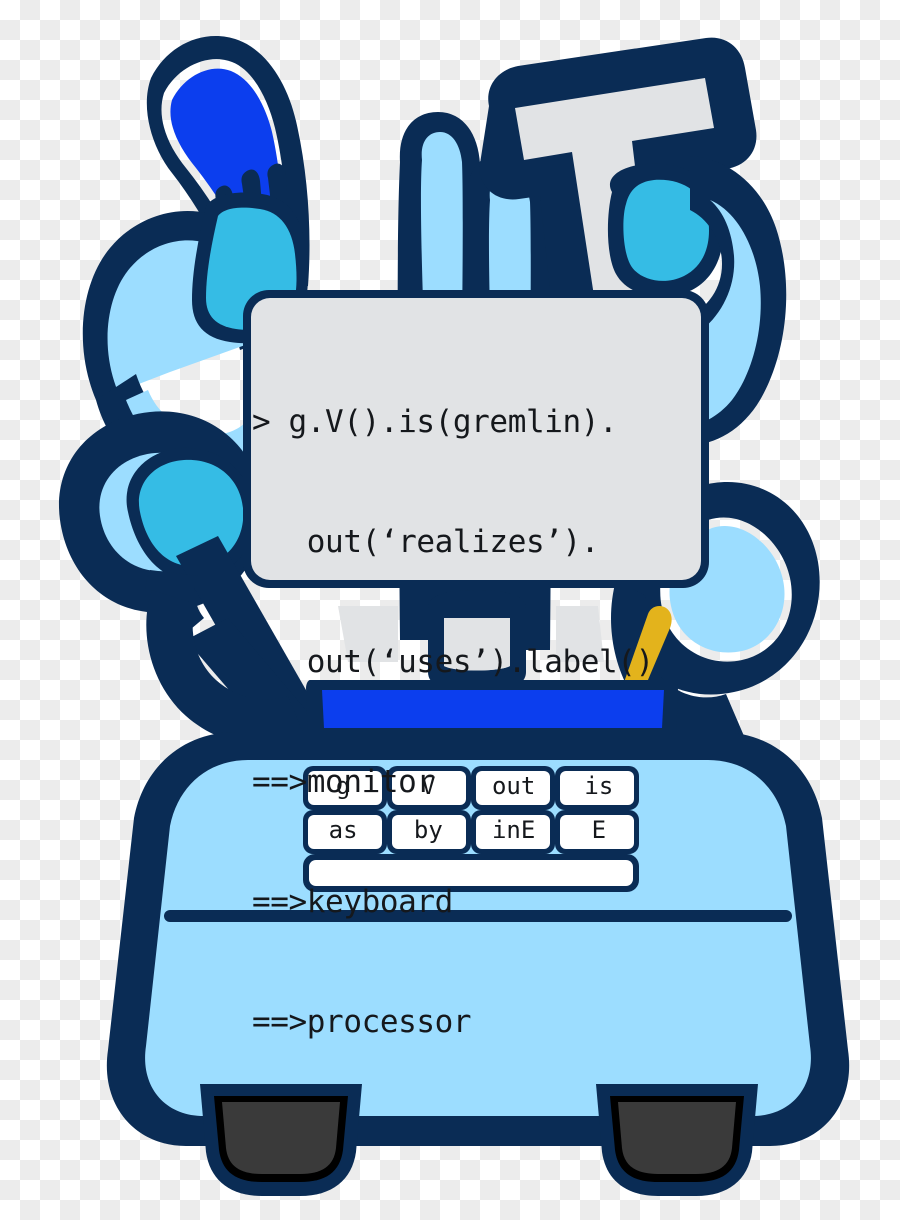 The image size is (900, 1220). Describe the element at coordinates (476, 439) in the screenshot. I see `console-panel-shape` at that location.